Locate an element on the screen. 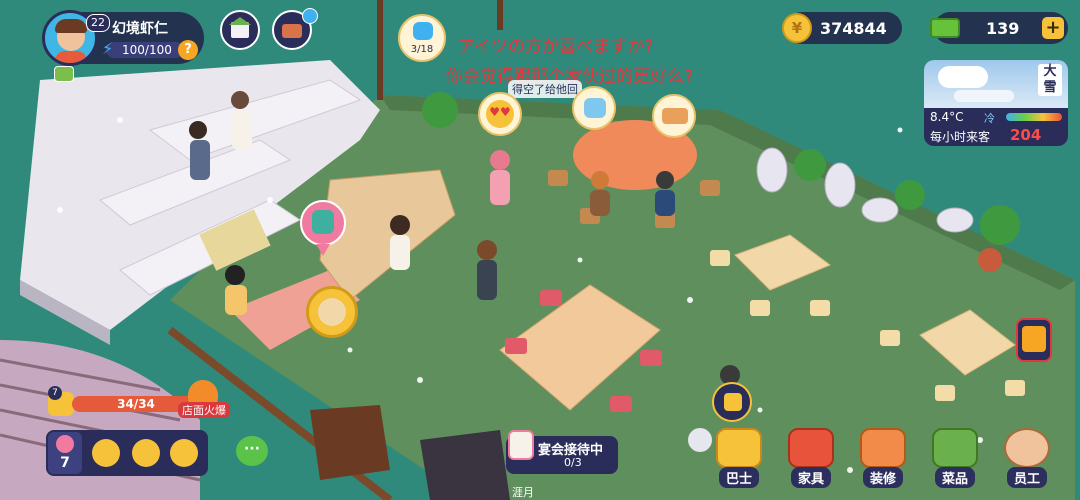 This screenshot has width=1080, height=500. energy-bar: ⚡ 100/100 is located at coordinates (143, 48).